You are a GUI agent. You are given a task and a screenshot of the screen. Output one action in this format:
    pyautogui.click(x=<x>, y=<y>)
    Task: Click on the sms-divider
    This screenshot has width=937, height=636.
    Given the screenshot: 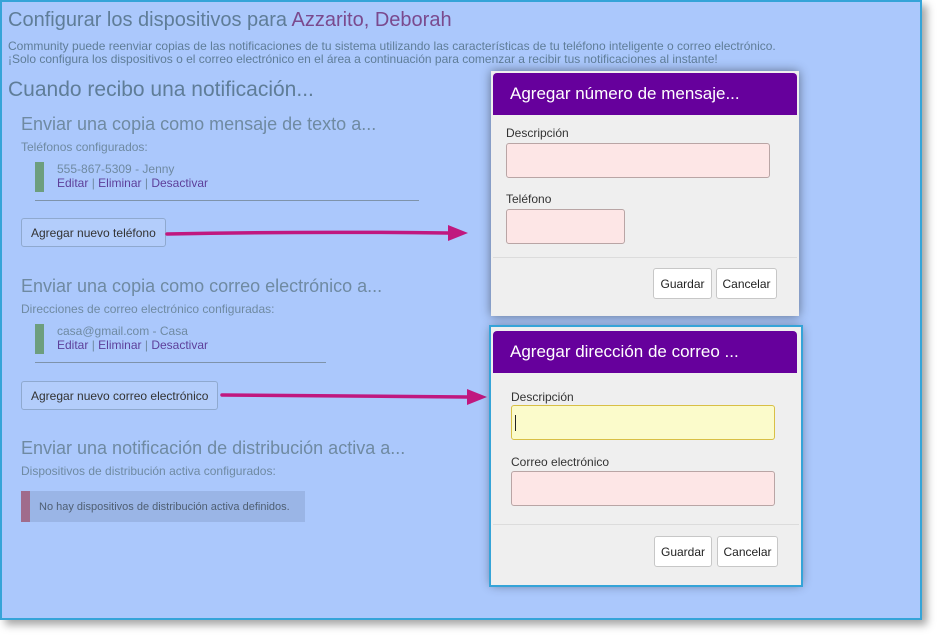 What is the action you would take?
    pyautogui.click(x=227, y=200)
    